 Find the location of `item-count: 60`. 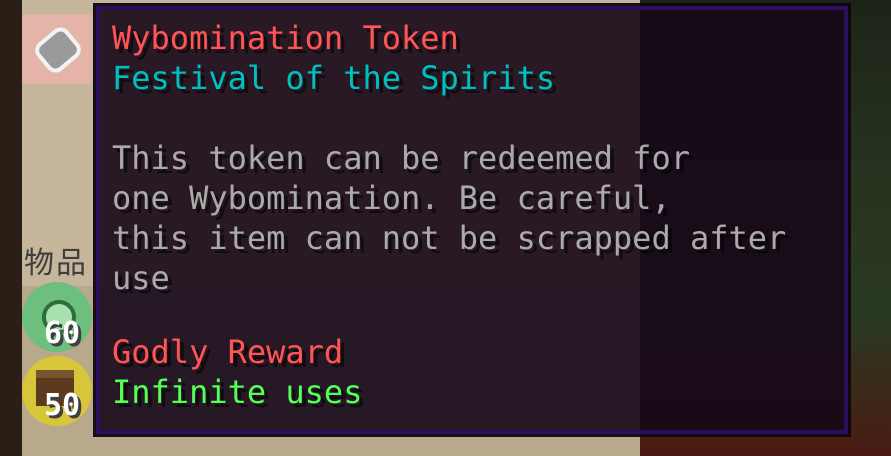

item-count: 60 is located at coordinates (62, 333).